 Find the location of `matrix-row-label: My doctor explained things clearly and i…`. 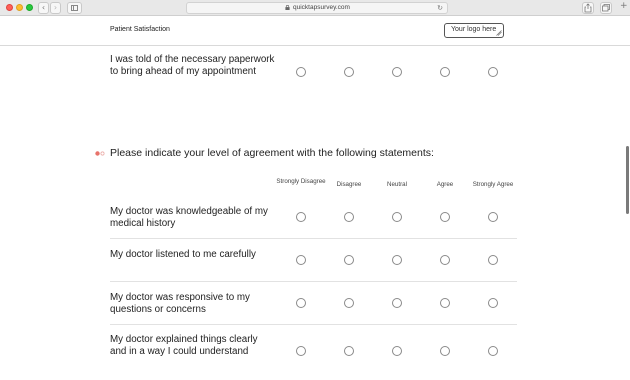

matrix-row-label: My doctor explained things clearly and i… is located at coordinates (184, 345).